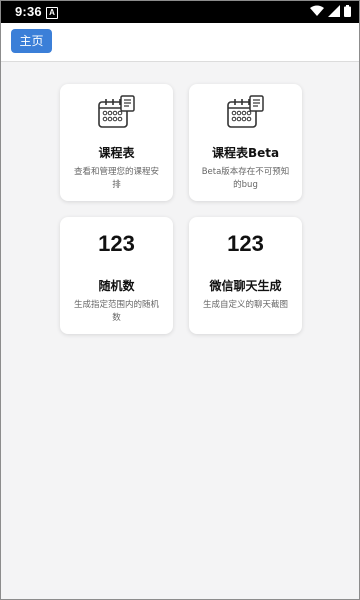 This screenshot has height=600, width=360. I want to click on home-button: 主页, so click(31, 41).